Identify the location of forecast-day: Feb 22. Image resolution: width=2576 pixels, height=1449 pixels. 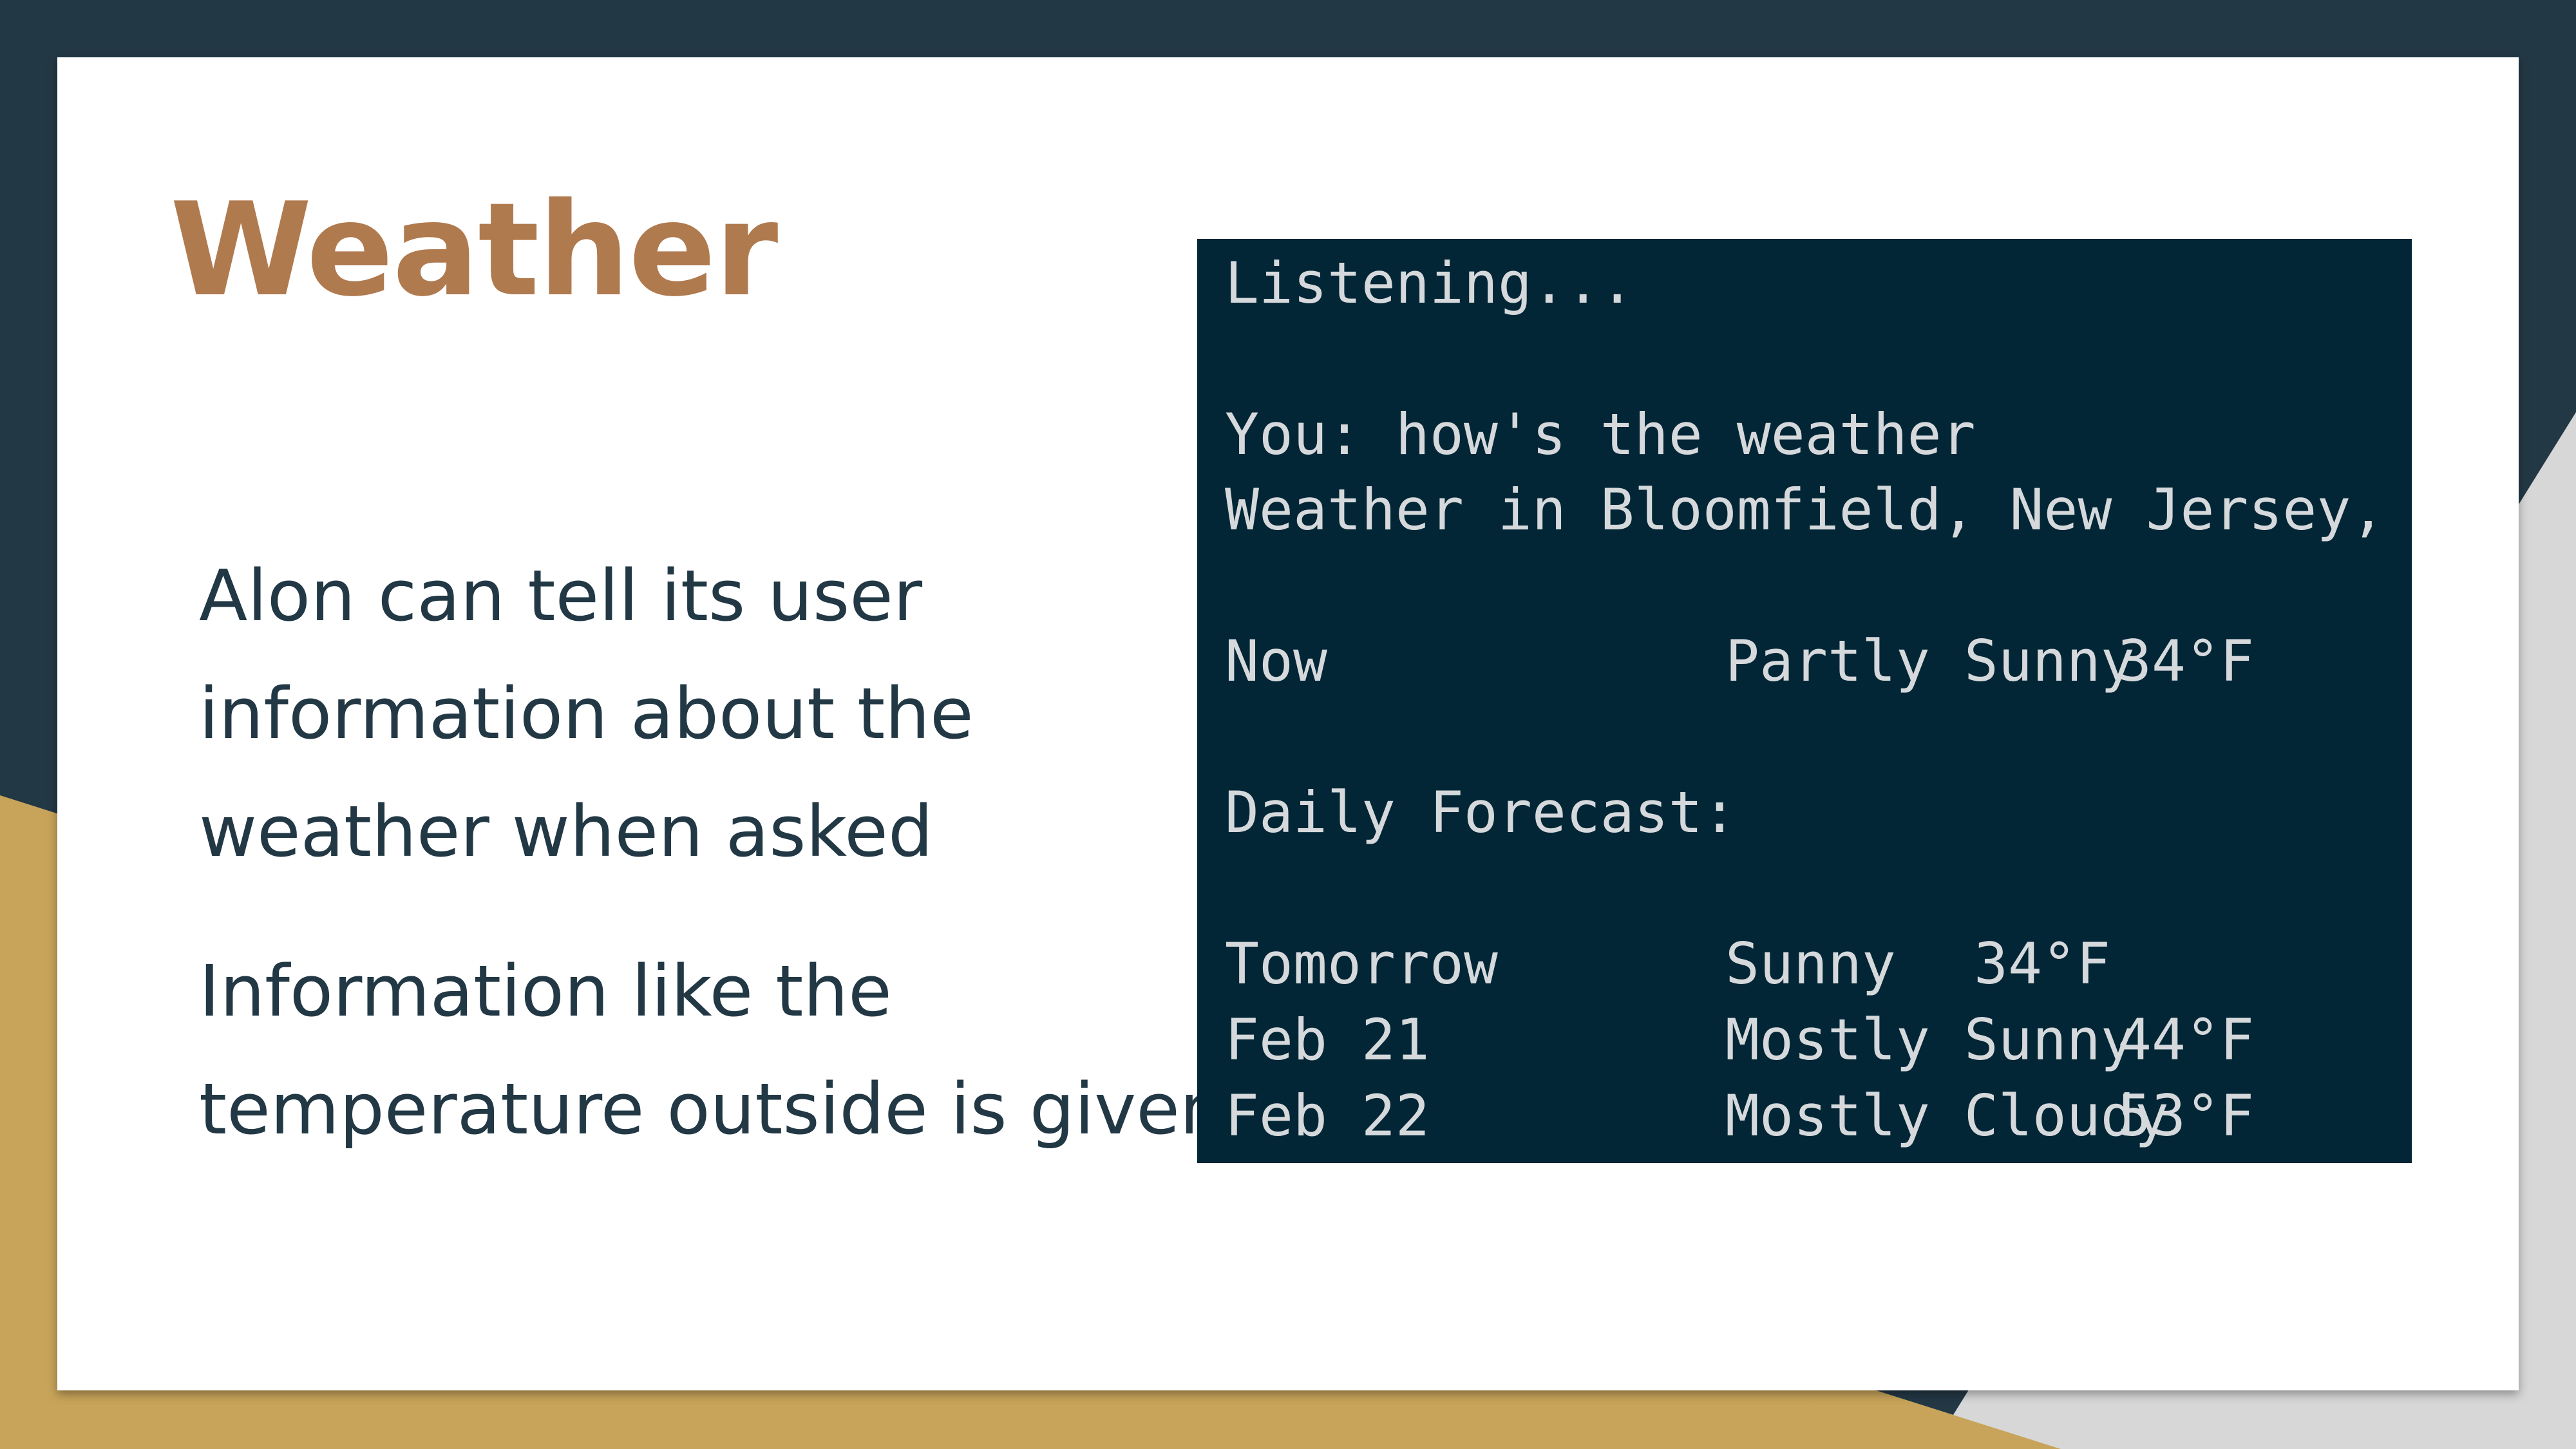
(1327, 1116).